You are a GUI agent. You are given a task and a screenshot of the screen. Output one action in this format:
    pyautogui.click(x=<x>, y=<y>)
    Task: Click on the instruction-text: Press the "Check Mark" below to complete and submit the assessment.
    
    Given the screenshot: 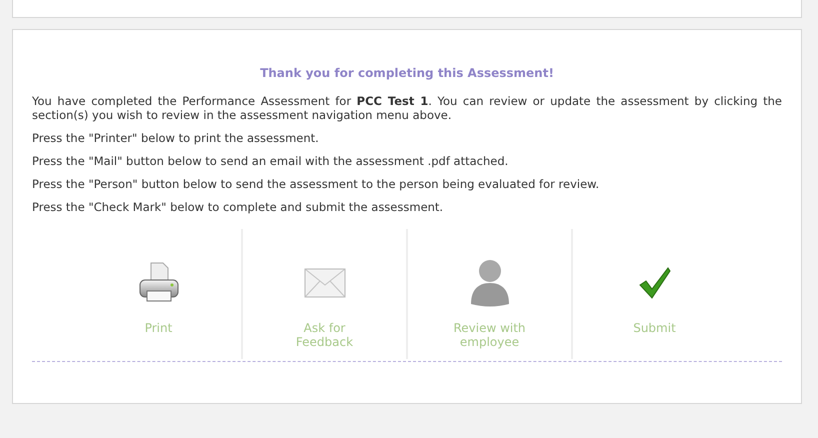 What is the action you would take?
    pyautogui.click(x=238, y=207)
    